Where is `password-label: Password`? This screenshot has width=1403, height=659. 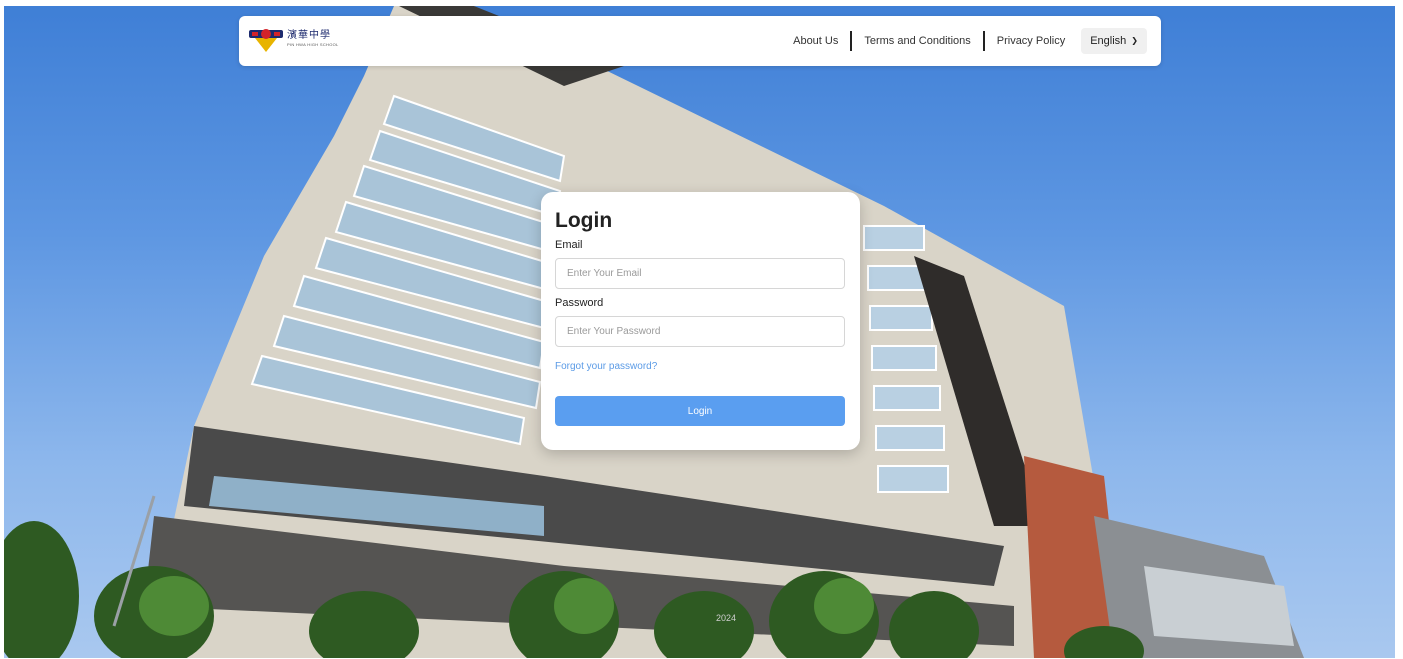
password-label: Password is located at coordinates (579, 303).